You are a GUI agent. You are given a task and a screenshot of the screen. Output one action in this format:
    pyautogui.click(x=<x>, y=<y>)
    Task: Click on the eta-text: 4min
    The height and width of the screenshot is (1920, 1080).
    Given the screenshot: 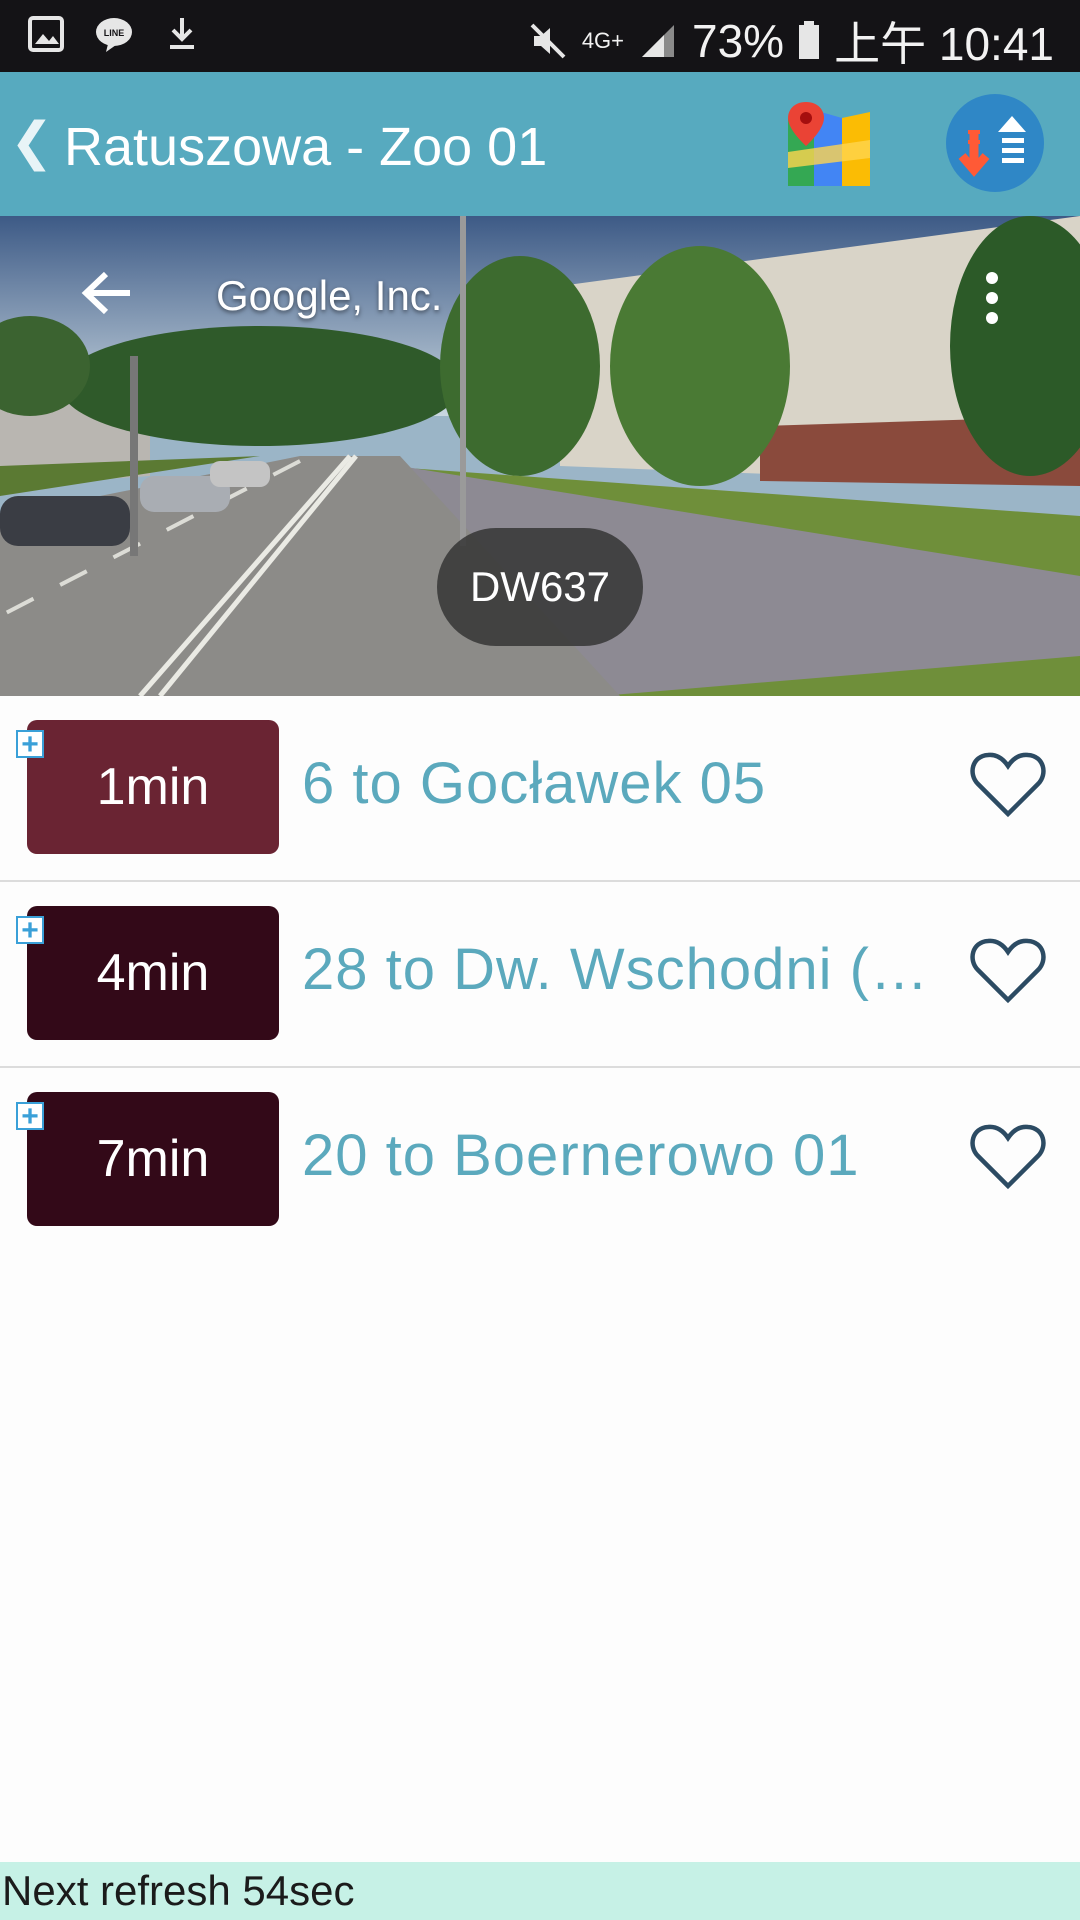 What is the action you would take?
    pyautogui.click(x=153, y=973)
    